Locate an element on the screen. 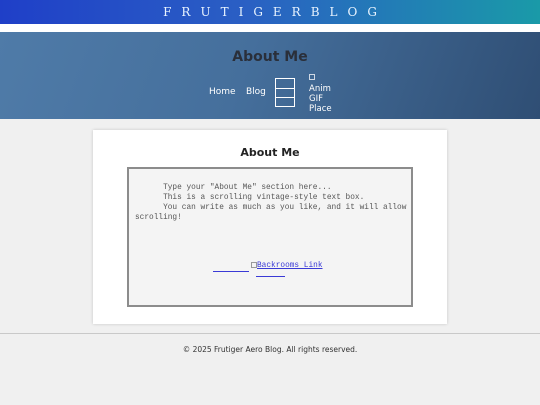  header-title: About Me is located at coordinates (270, 57).